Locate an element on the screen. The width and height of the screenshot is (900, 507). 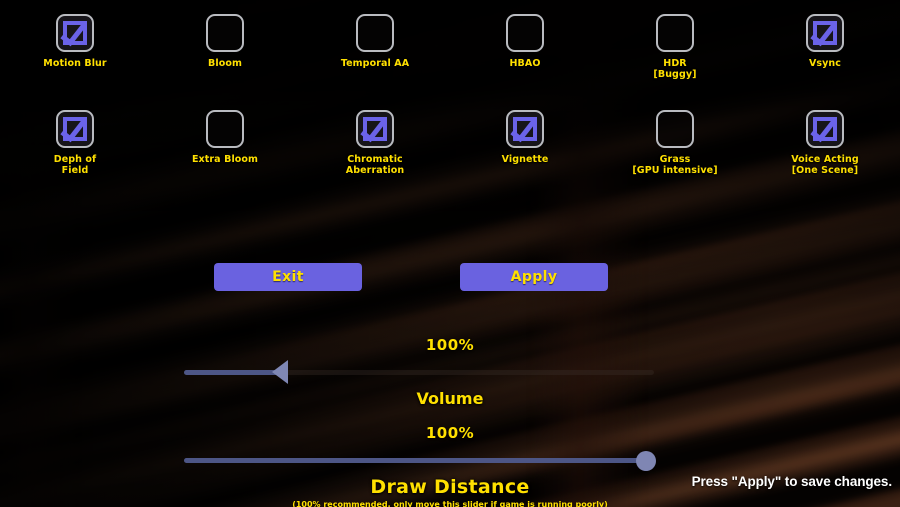
apply-notice-text: Press "Apply" to save changes. is located at coordinates (791, 481).